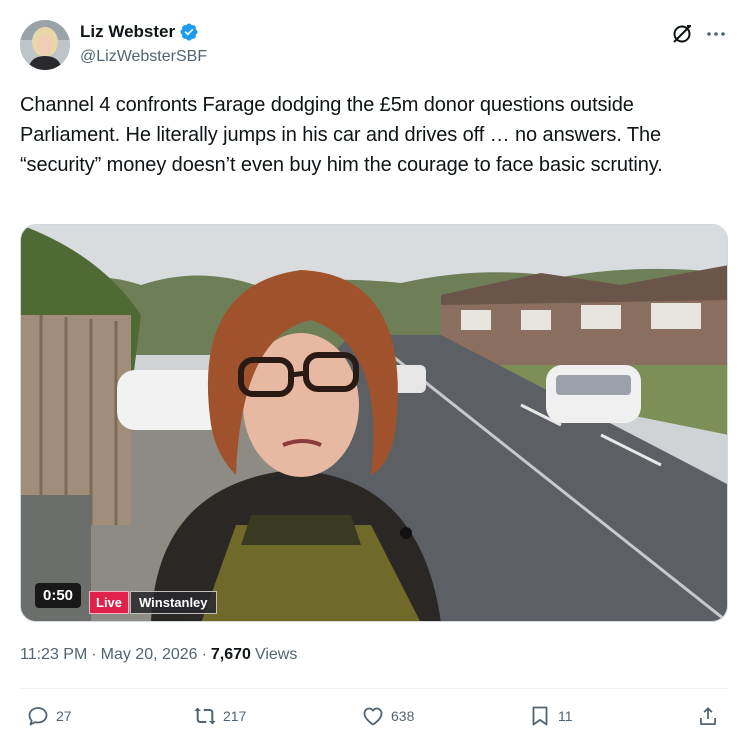 This screenshot has width=749, height=746. Describe the element at coordinates (109, 602) in the screenshot. I see `live-badge: Live` at that location.